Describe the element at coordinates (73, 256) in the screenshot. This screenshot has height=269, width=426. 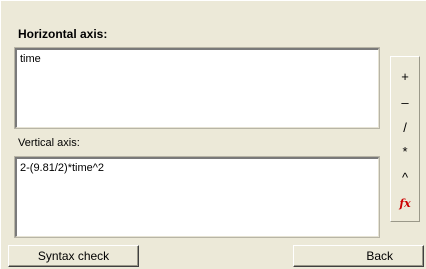
I see `syntax-check-button: Syntax check` at that location.